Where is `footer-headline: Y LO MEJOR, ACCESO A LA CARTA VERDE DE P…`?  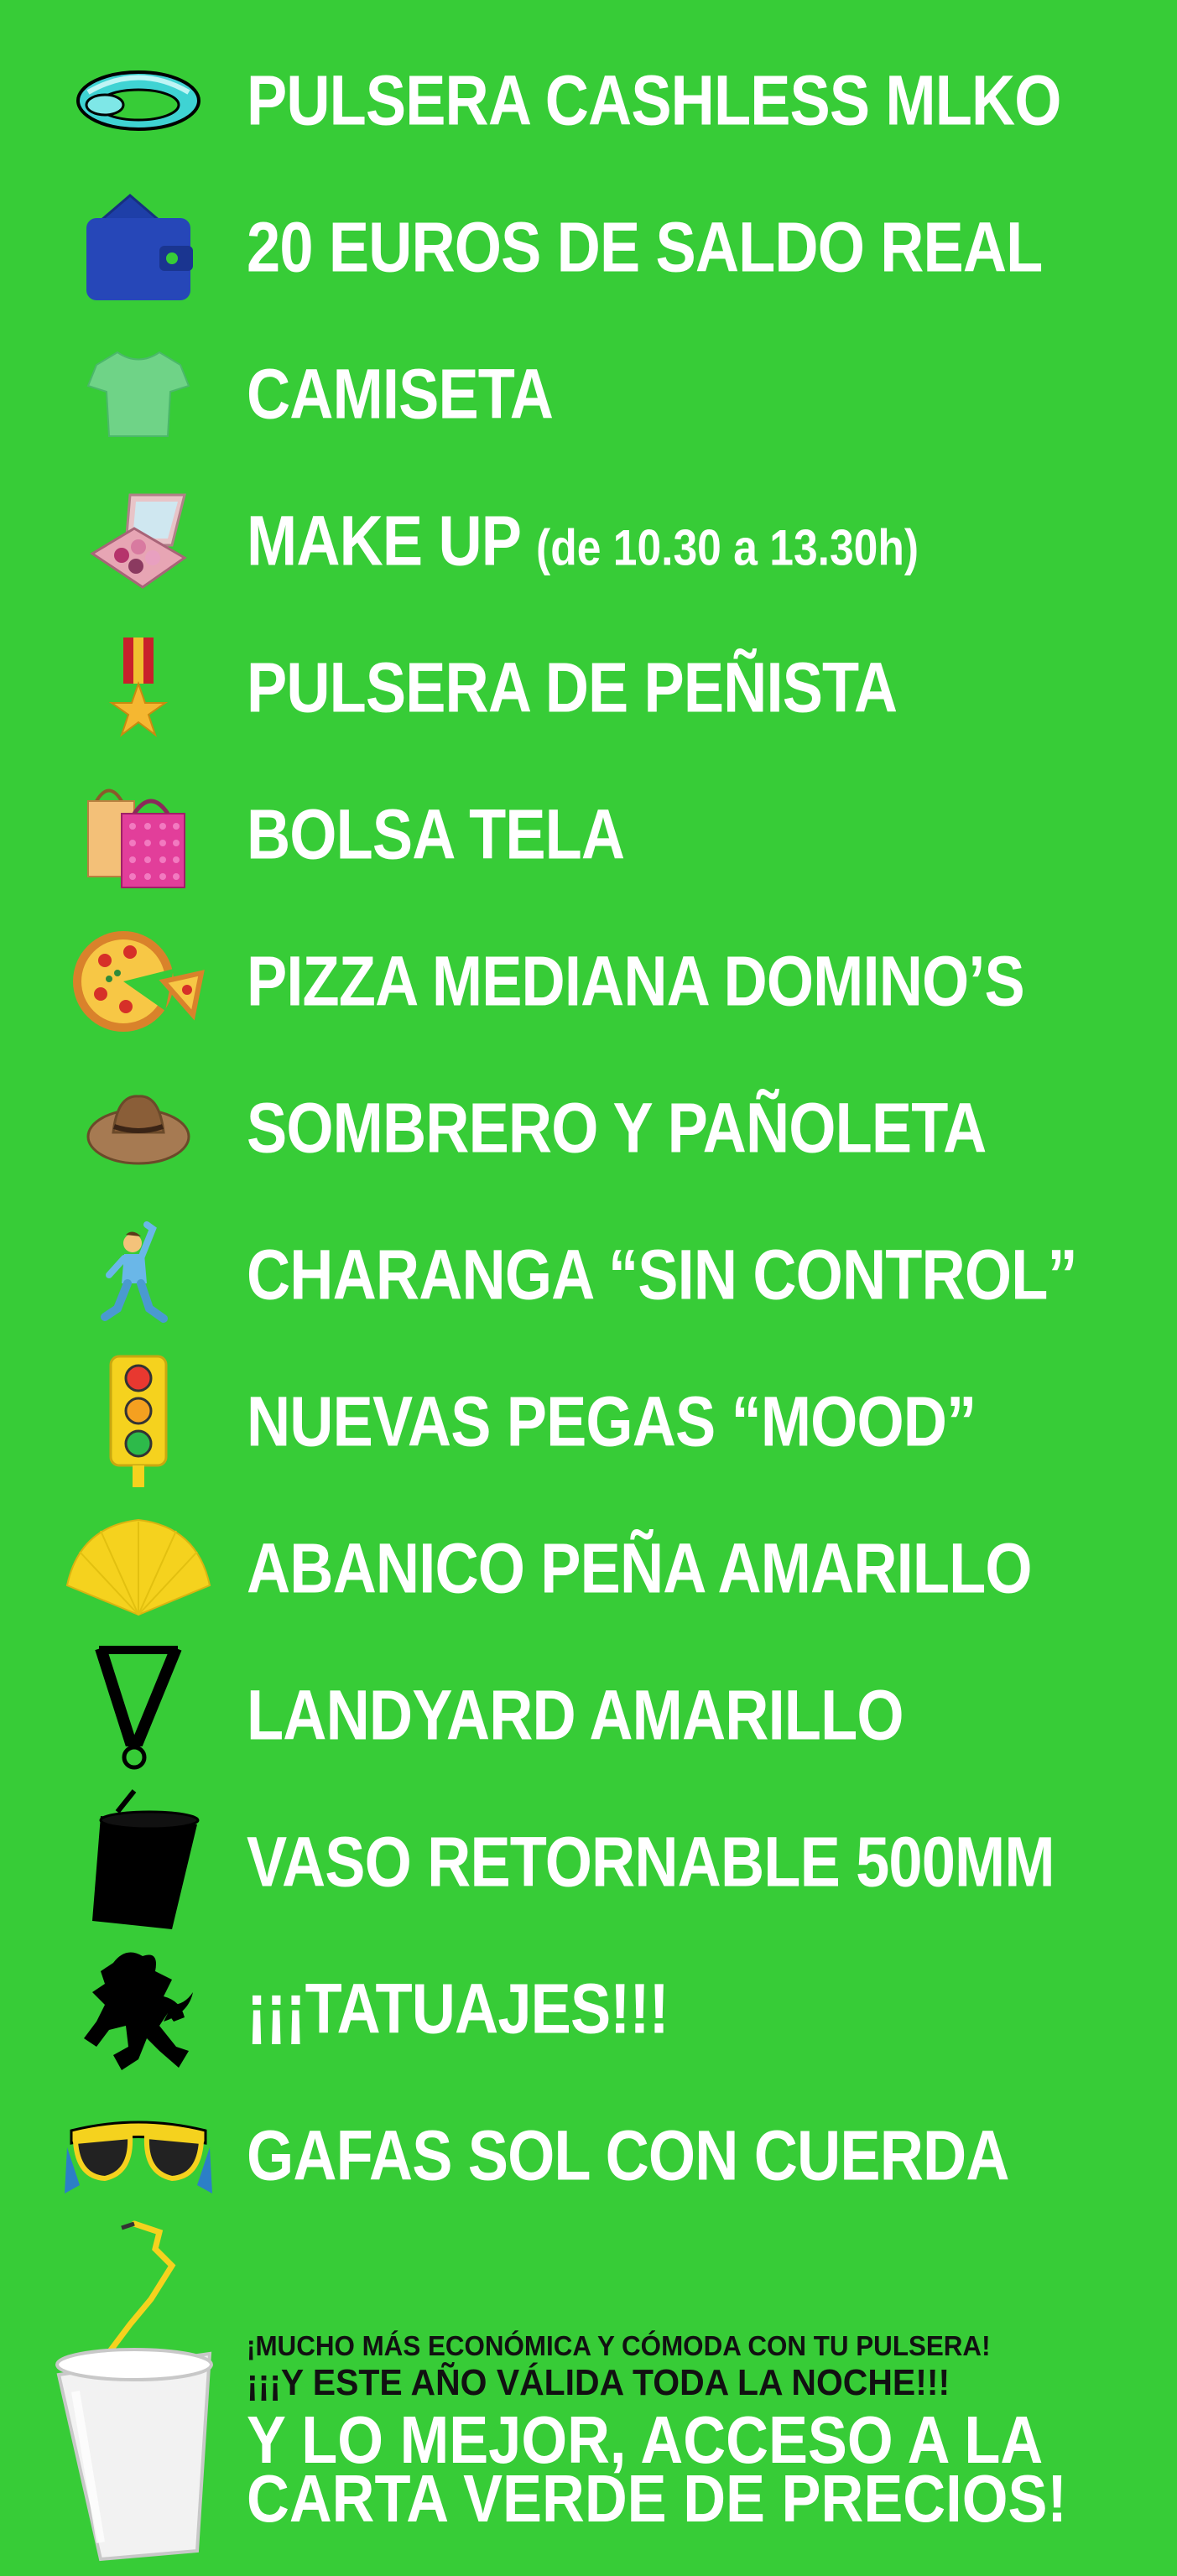
footer-headline: Y LO MEJOR, ACCESO A LA CARTA VERDE DE P… is located at coordinates (657, 2471).